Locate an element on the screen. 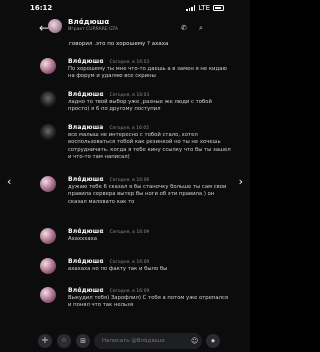 Image resolution: width=320 pixels, height=352 pixels. timestamp: Сегодня, в 16:06 is located at coordinates (129, 180).